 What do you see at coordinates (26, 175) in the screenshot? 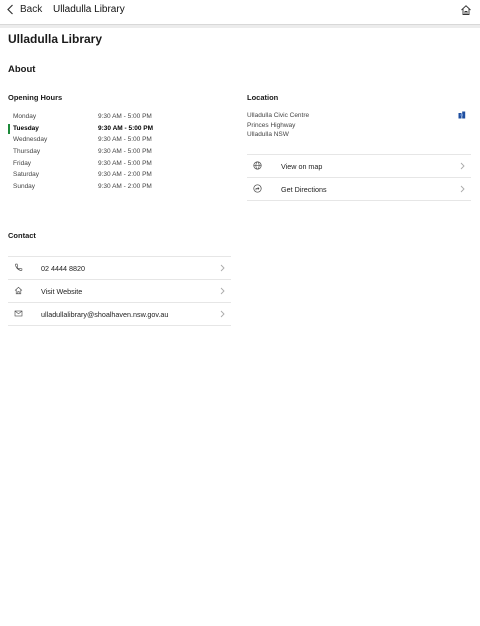
I see `hours-day: Saturday` at bounding box center [26, 175].